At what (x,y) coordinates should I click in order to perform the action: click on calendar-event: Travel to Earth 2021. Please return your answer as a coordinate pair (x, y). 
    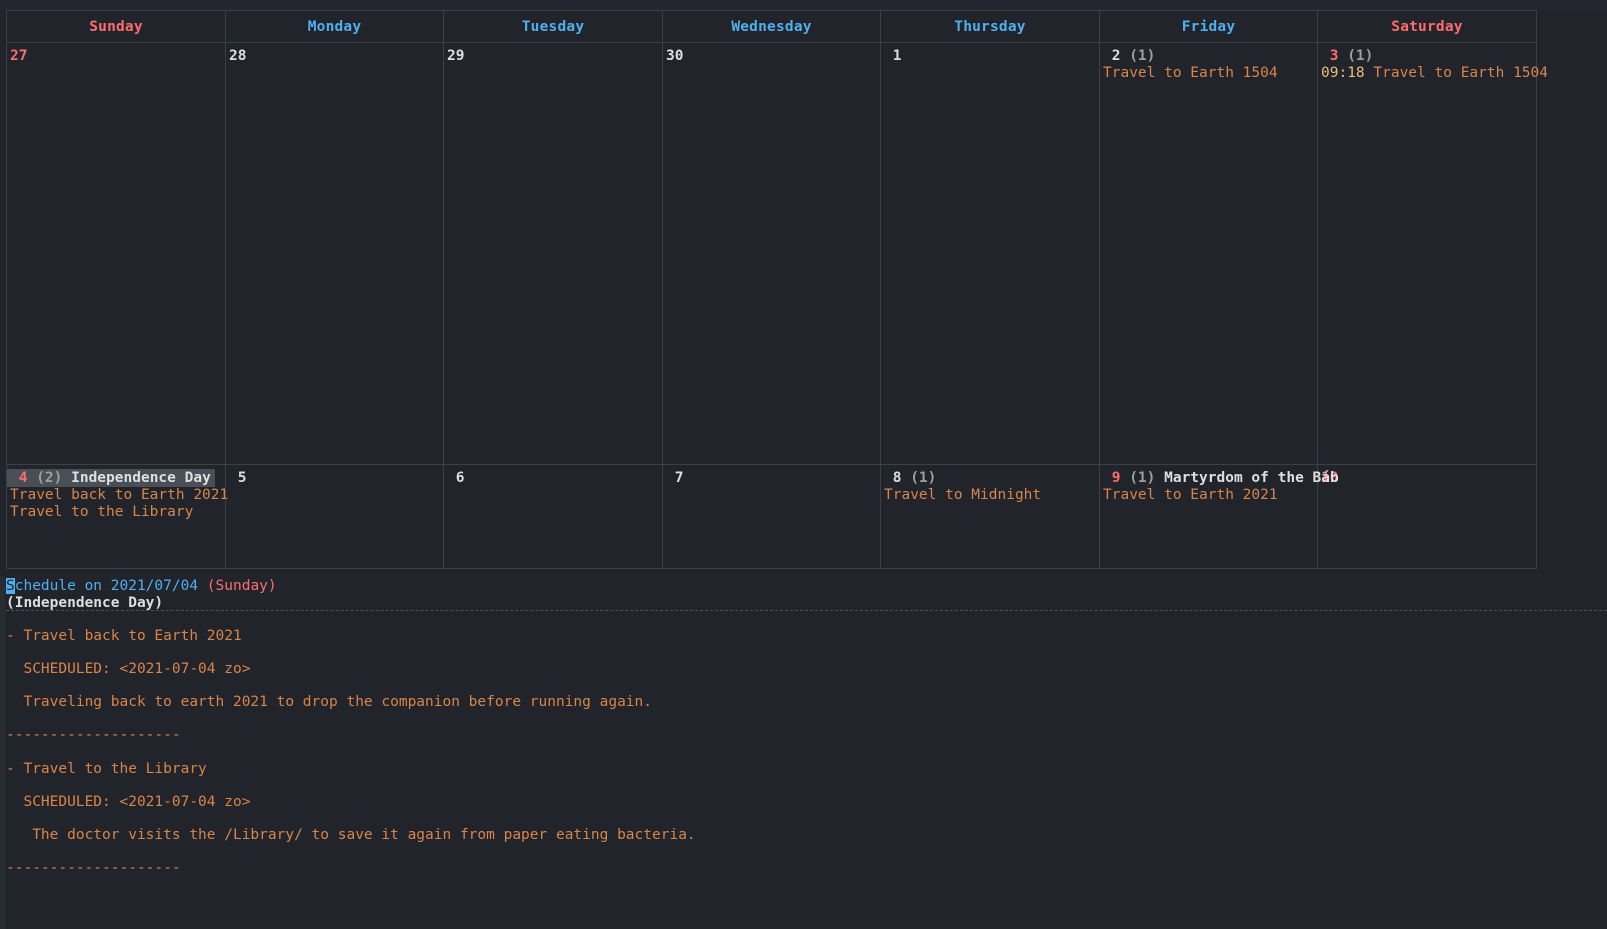
    Looking at the image, I should click on (1208, 495).